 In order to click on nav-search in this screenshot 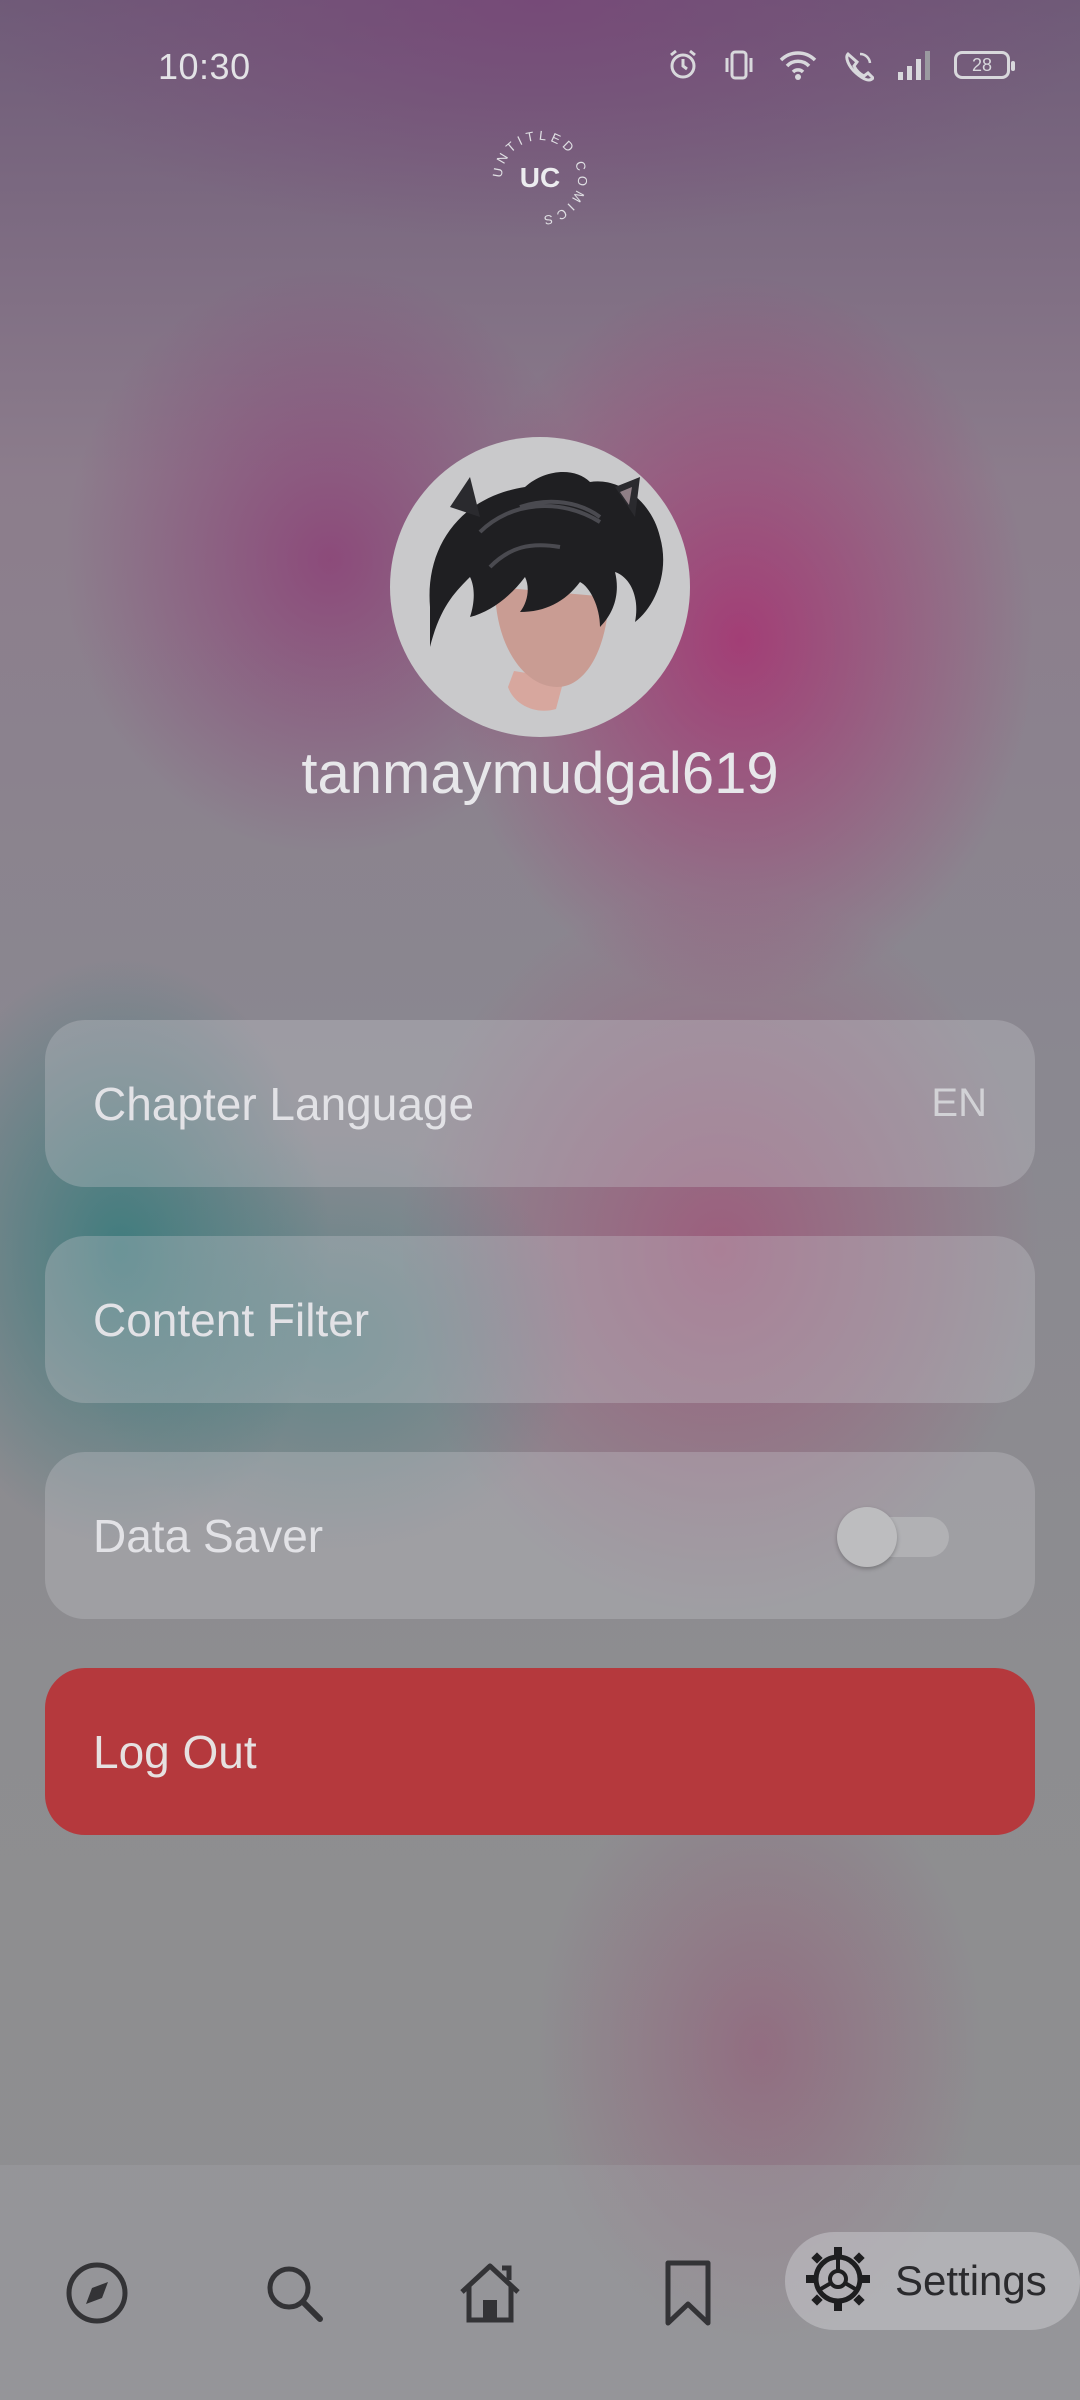, I will do `click(294, 2295)`.